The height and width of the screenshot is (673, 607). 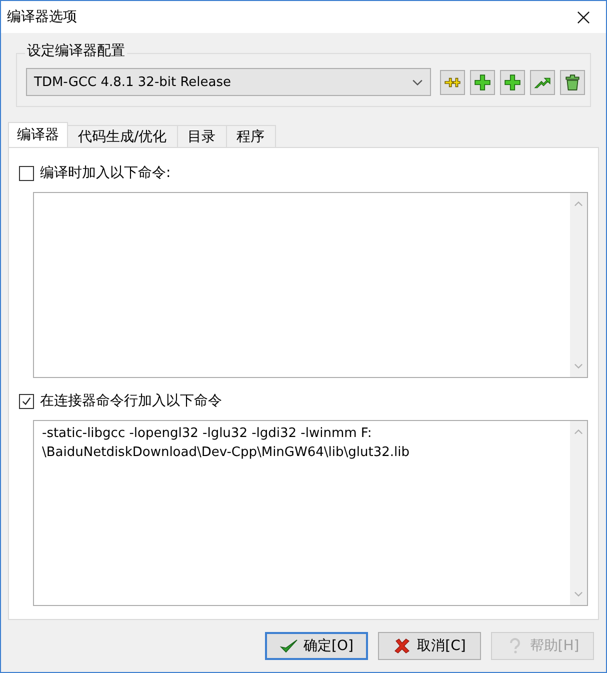 I want to click on ok-button: 确定[O], so click(x=316, y=646).